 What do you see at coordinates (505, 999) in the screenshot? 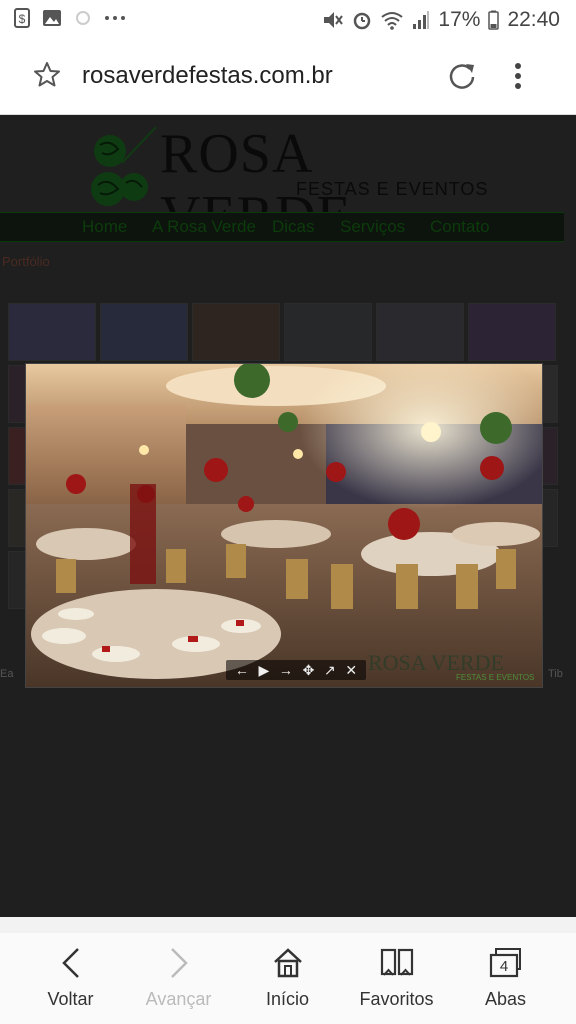
I see `tabs-label: Abas` at bounding box center [505, 999].